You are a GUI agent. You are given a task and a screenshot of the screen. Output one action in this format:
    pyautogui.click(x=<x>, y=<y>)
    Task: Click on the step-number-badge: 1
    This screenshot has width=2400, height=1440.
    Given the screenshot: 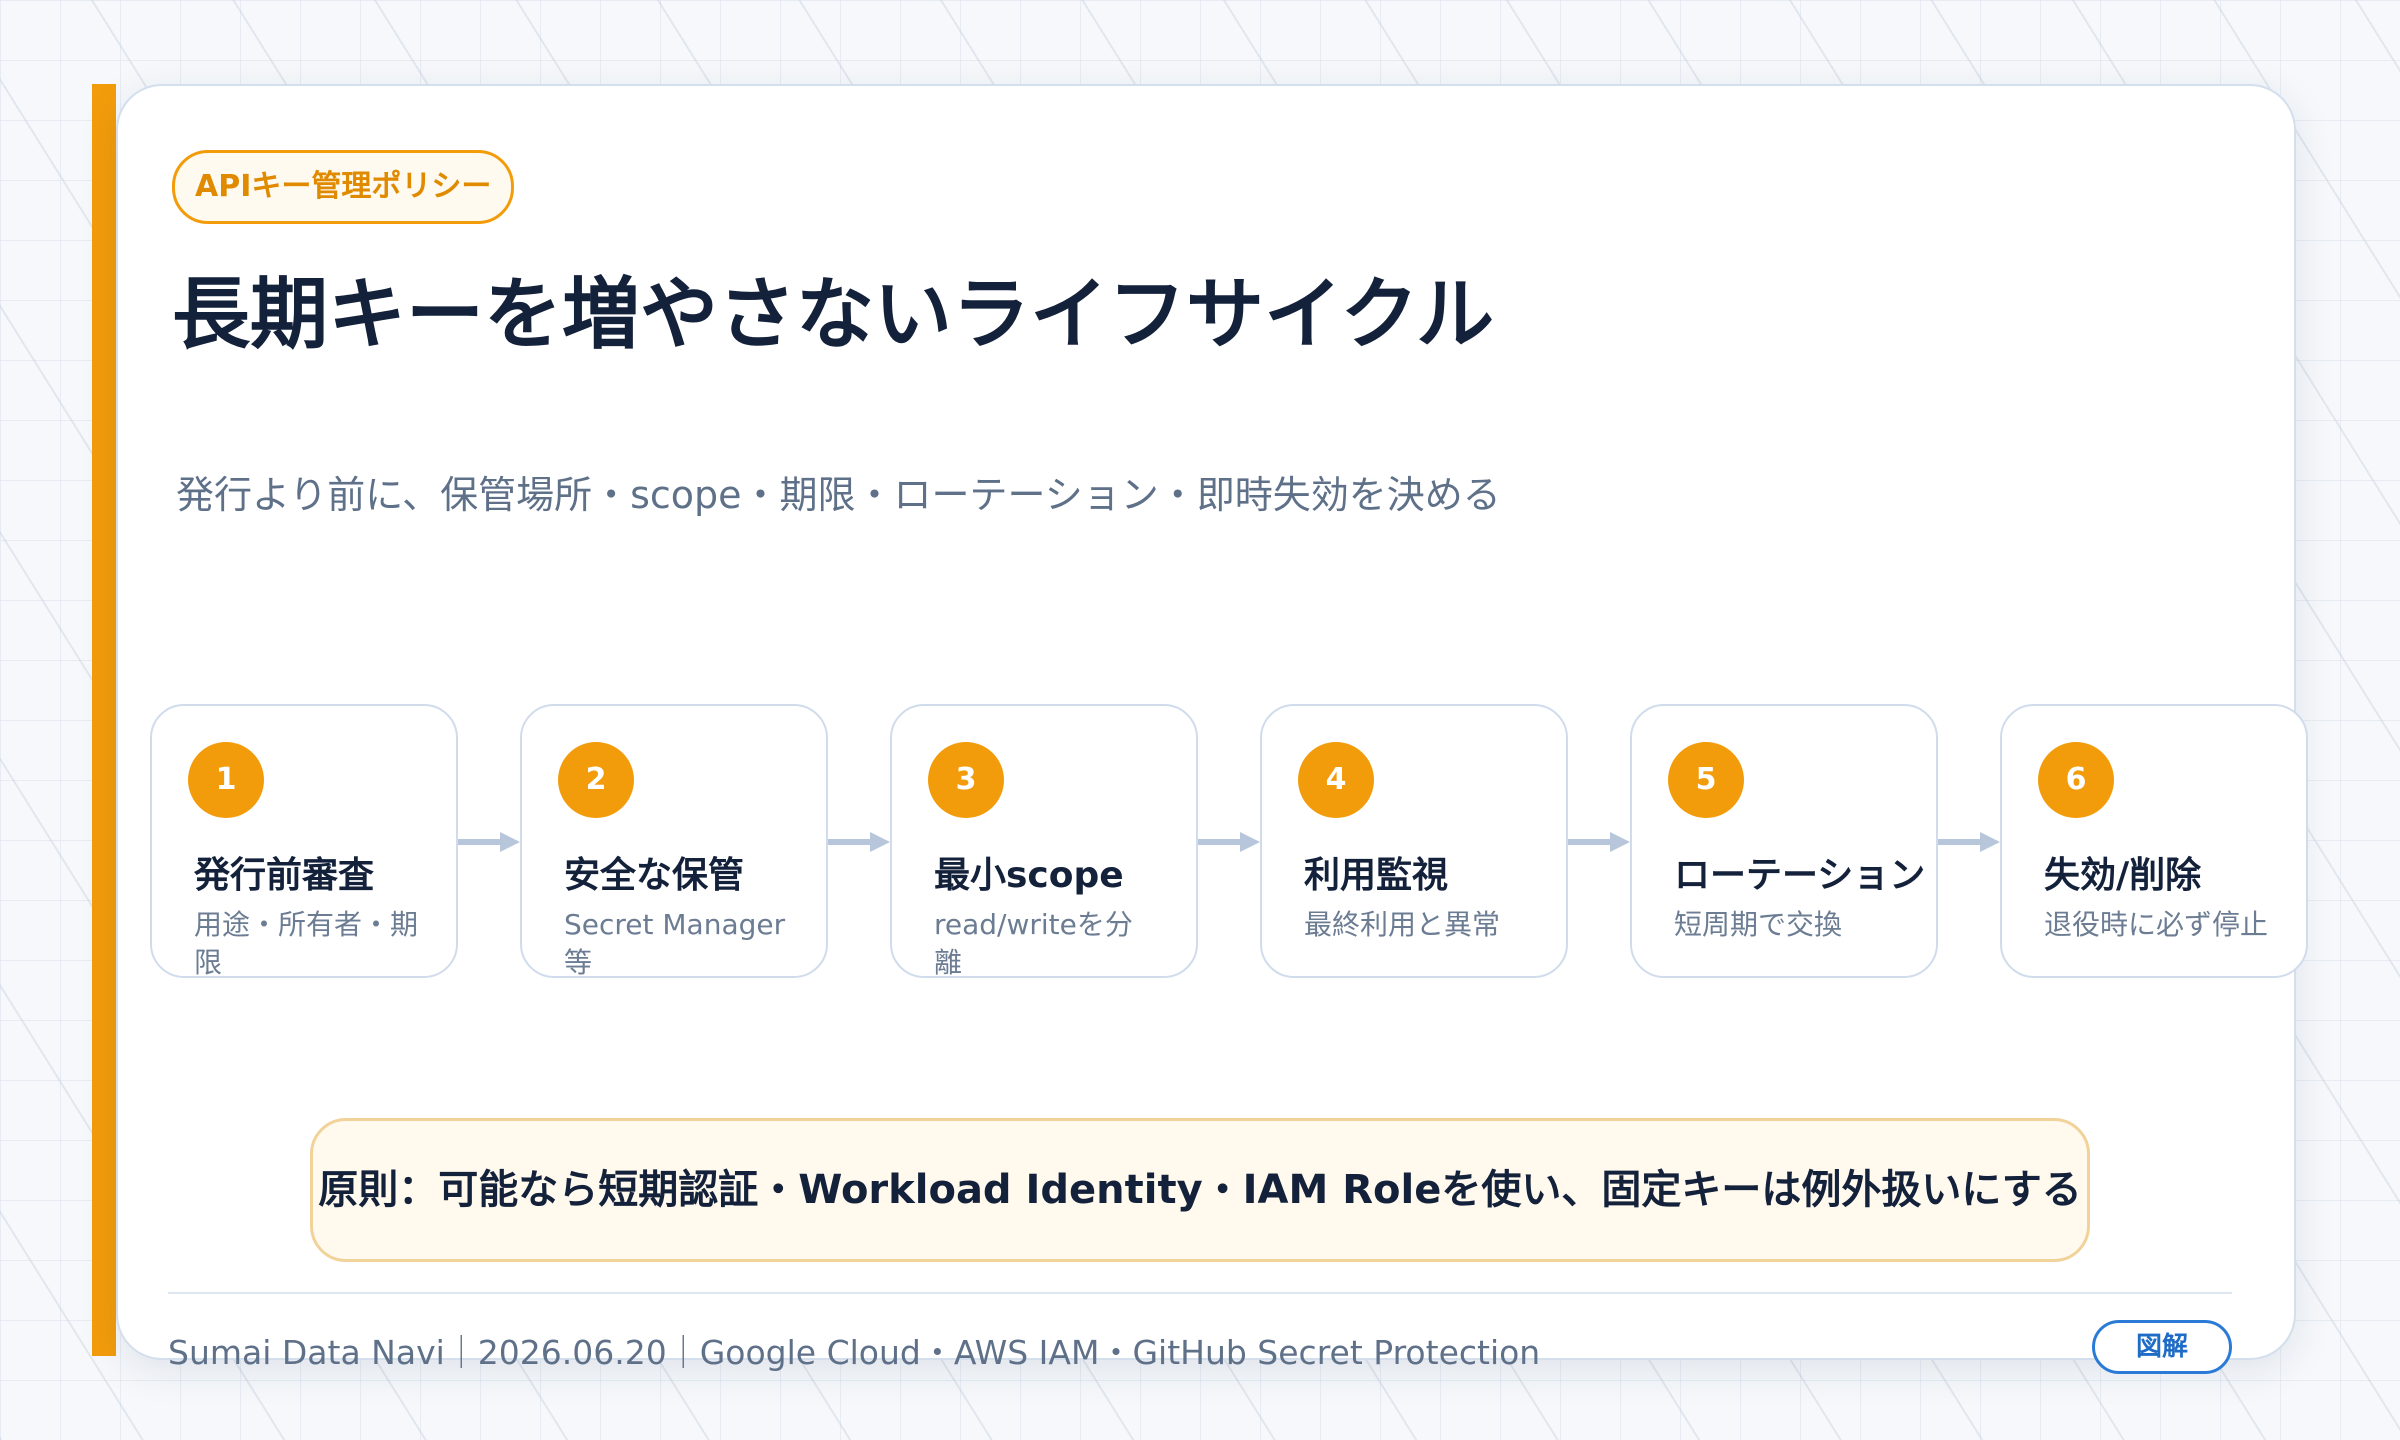 What is the action you would take?
    pyautogui.click(x=226, y=780)
    